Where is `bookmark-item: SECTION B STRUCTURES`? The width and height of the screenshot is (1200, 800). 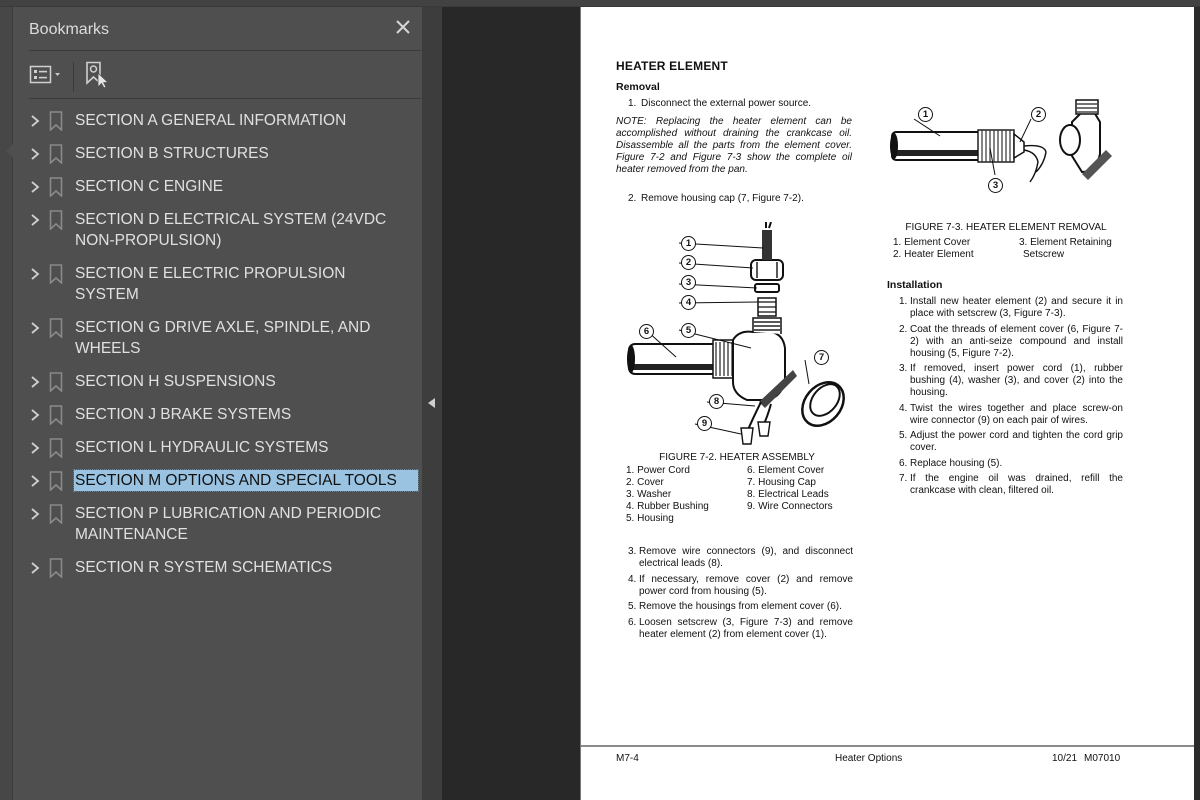 bookmark-item: SECTION B STRUCTURES is located at coordinates (217, 153).